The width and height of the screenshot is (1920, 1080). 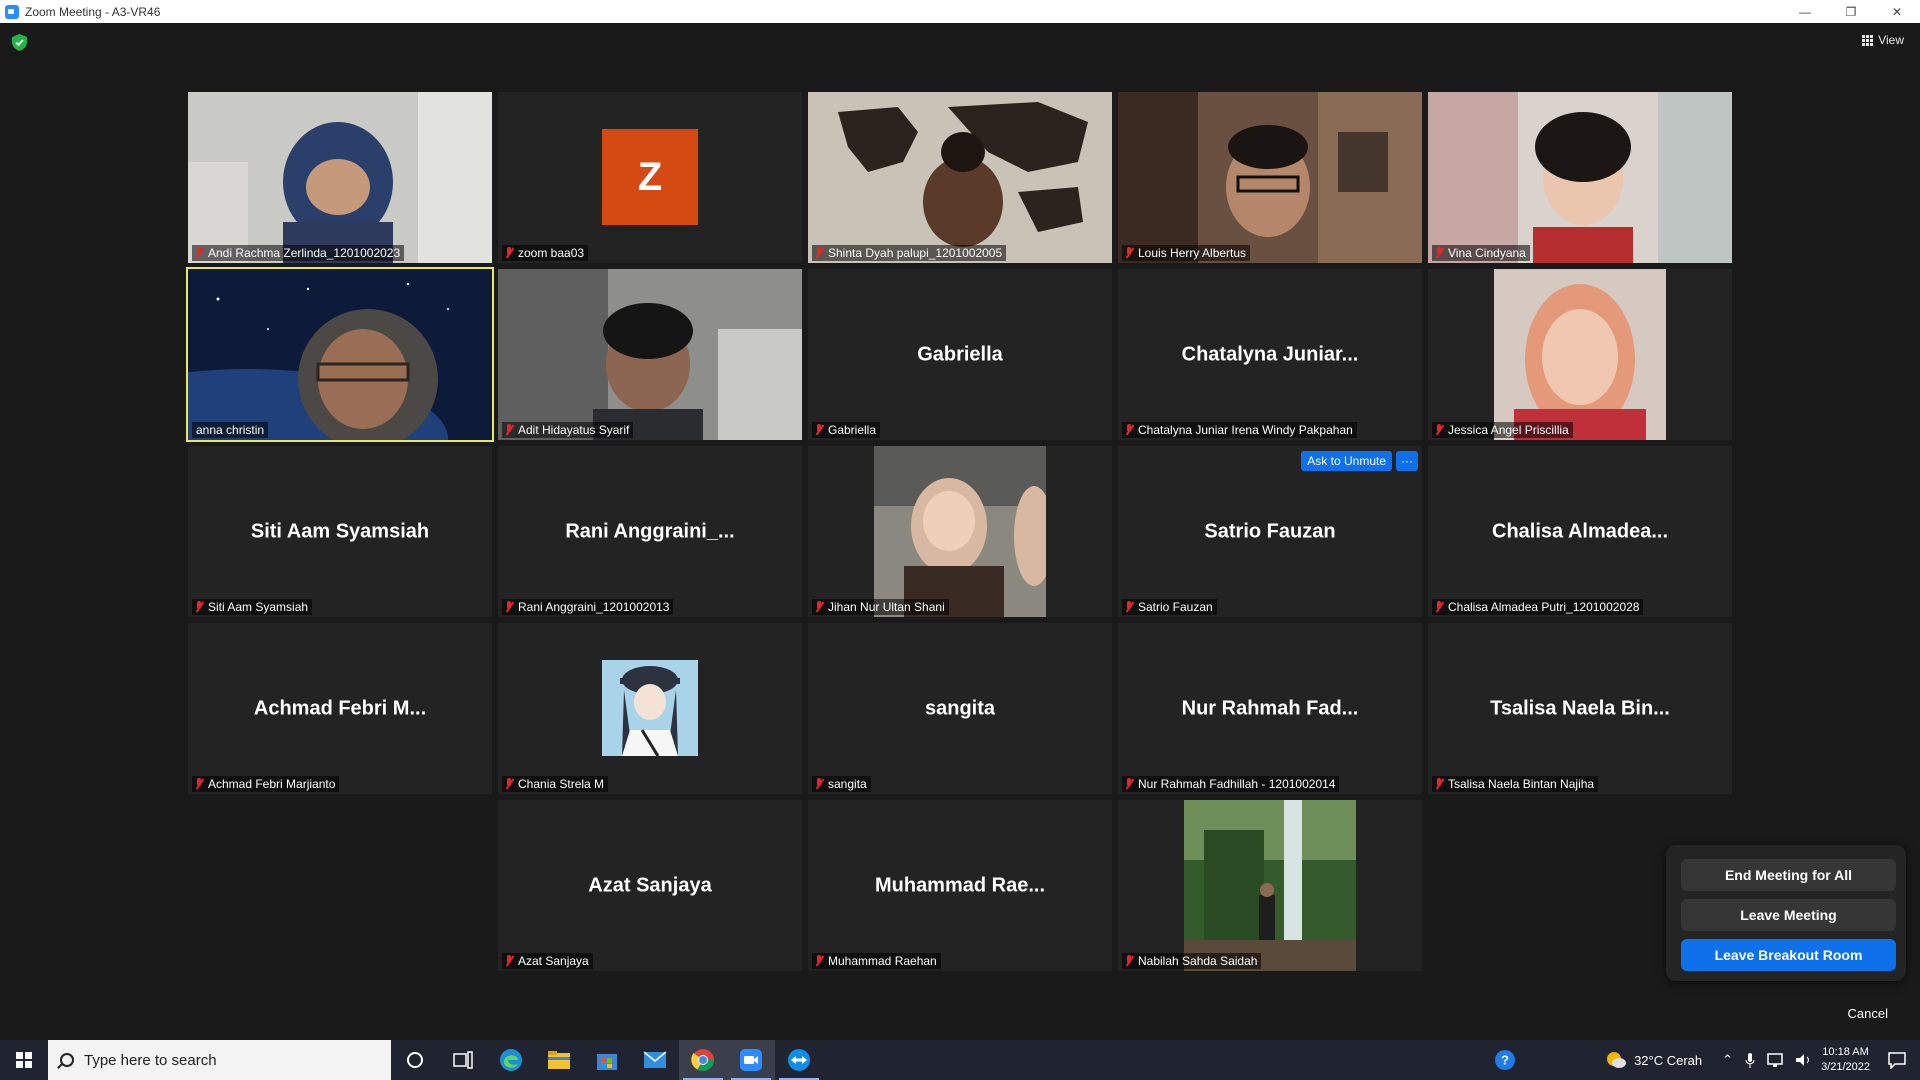 I want to click on close-button: ✕, so click(x=1897, y=11).